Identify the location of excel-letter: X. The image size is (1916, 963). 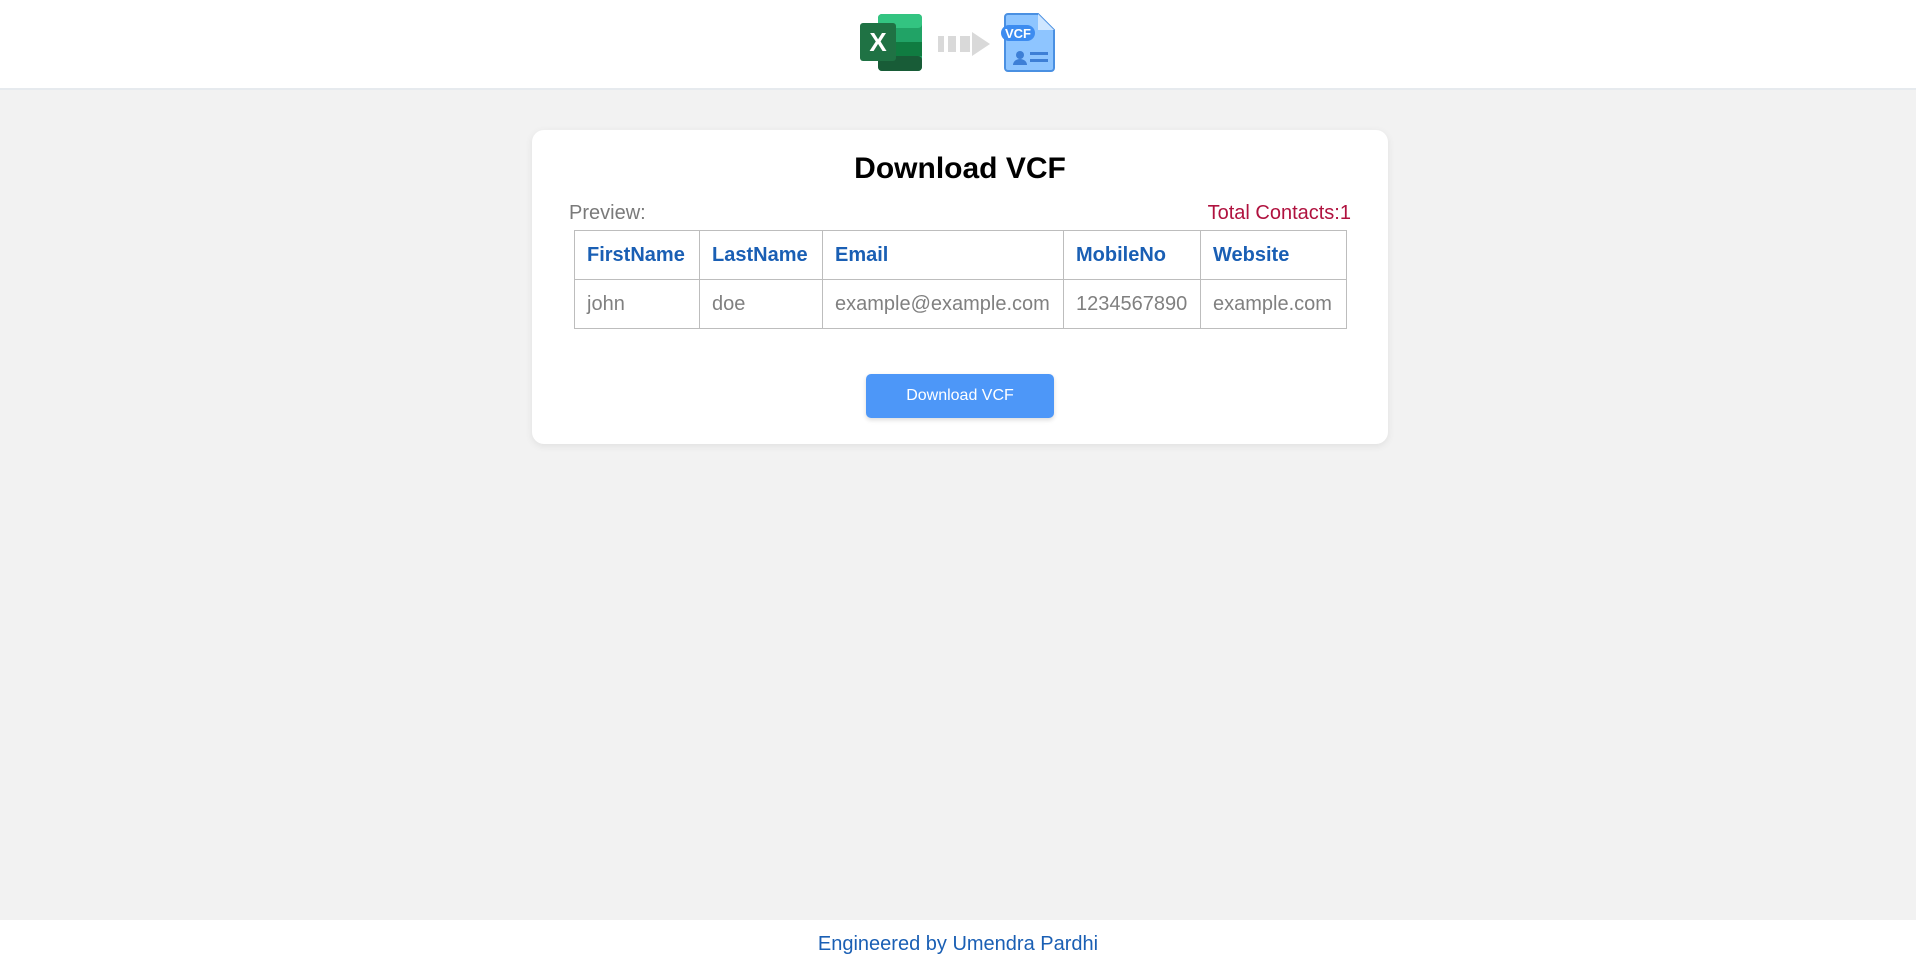
(878, 42).